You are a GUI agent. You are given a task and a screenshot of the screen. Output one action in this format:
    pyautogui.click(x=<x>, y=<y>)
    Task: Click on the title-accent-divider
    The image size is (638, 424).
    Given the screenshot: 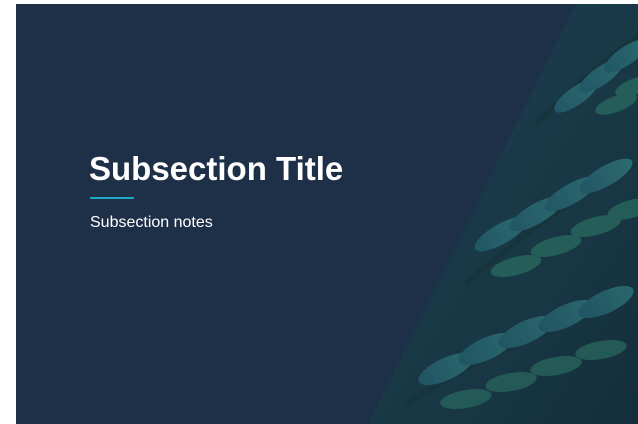 What is the action you would take?
    pyautogui.click(x=112, y=198)
    